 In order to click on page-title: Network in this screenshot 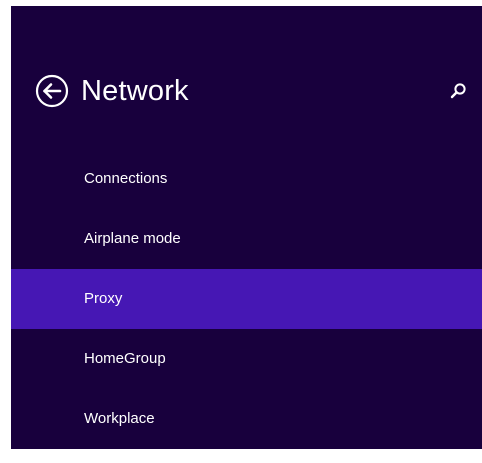, I will do `click(135, 91)`.